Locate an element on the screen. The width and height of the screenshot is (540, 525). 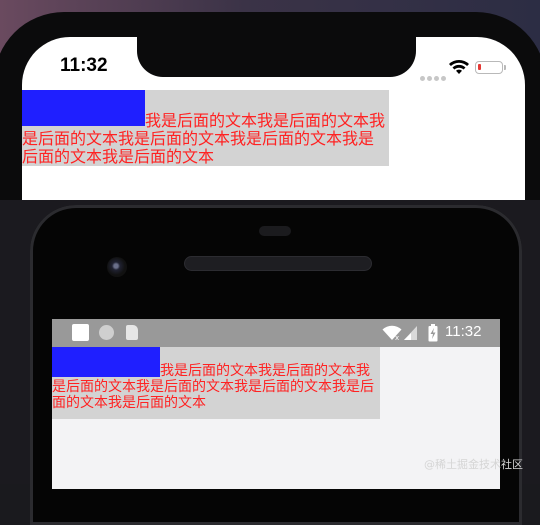
wifi-icon is located at coordinates (459, 67).